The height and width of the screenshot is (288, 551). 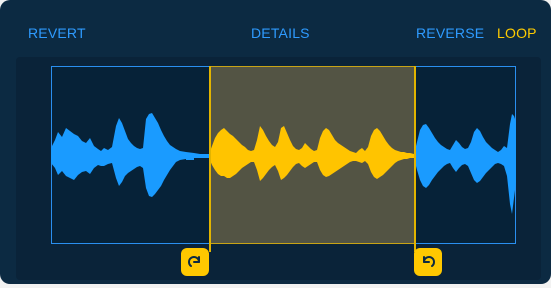 I want to click on waveform-loop, so click(x=311, y=153).